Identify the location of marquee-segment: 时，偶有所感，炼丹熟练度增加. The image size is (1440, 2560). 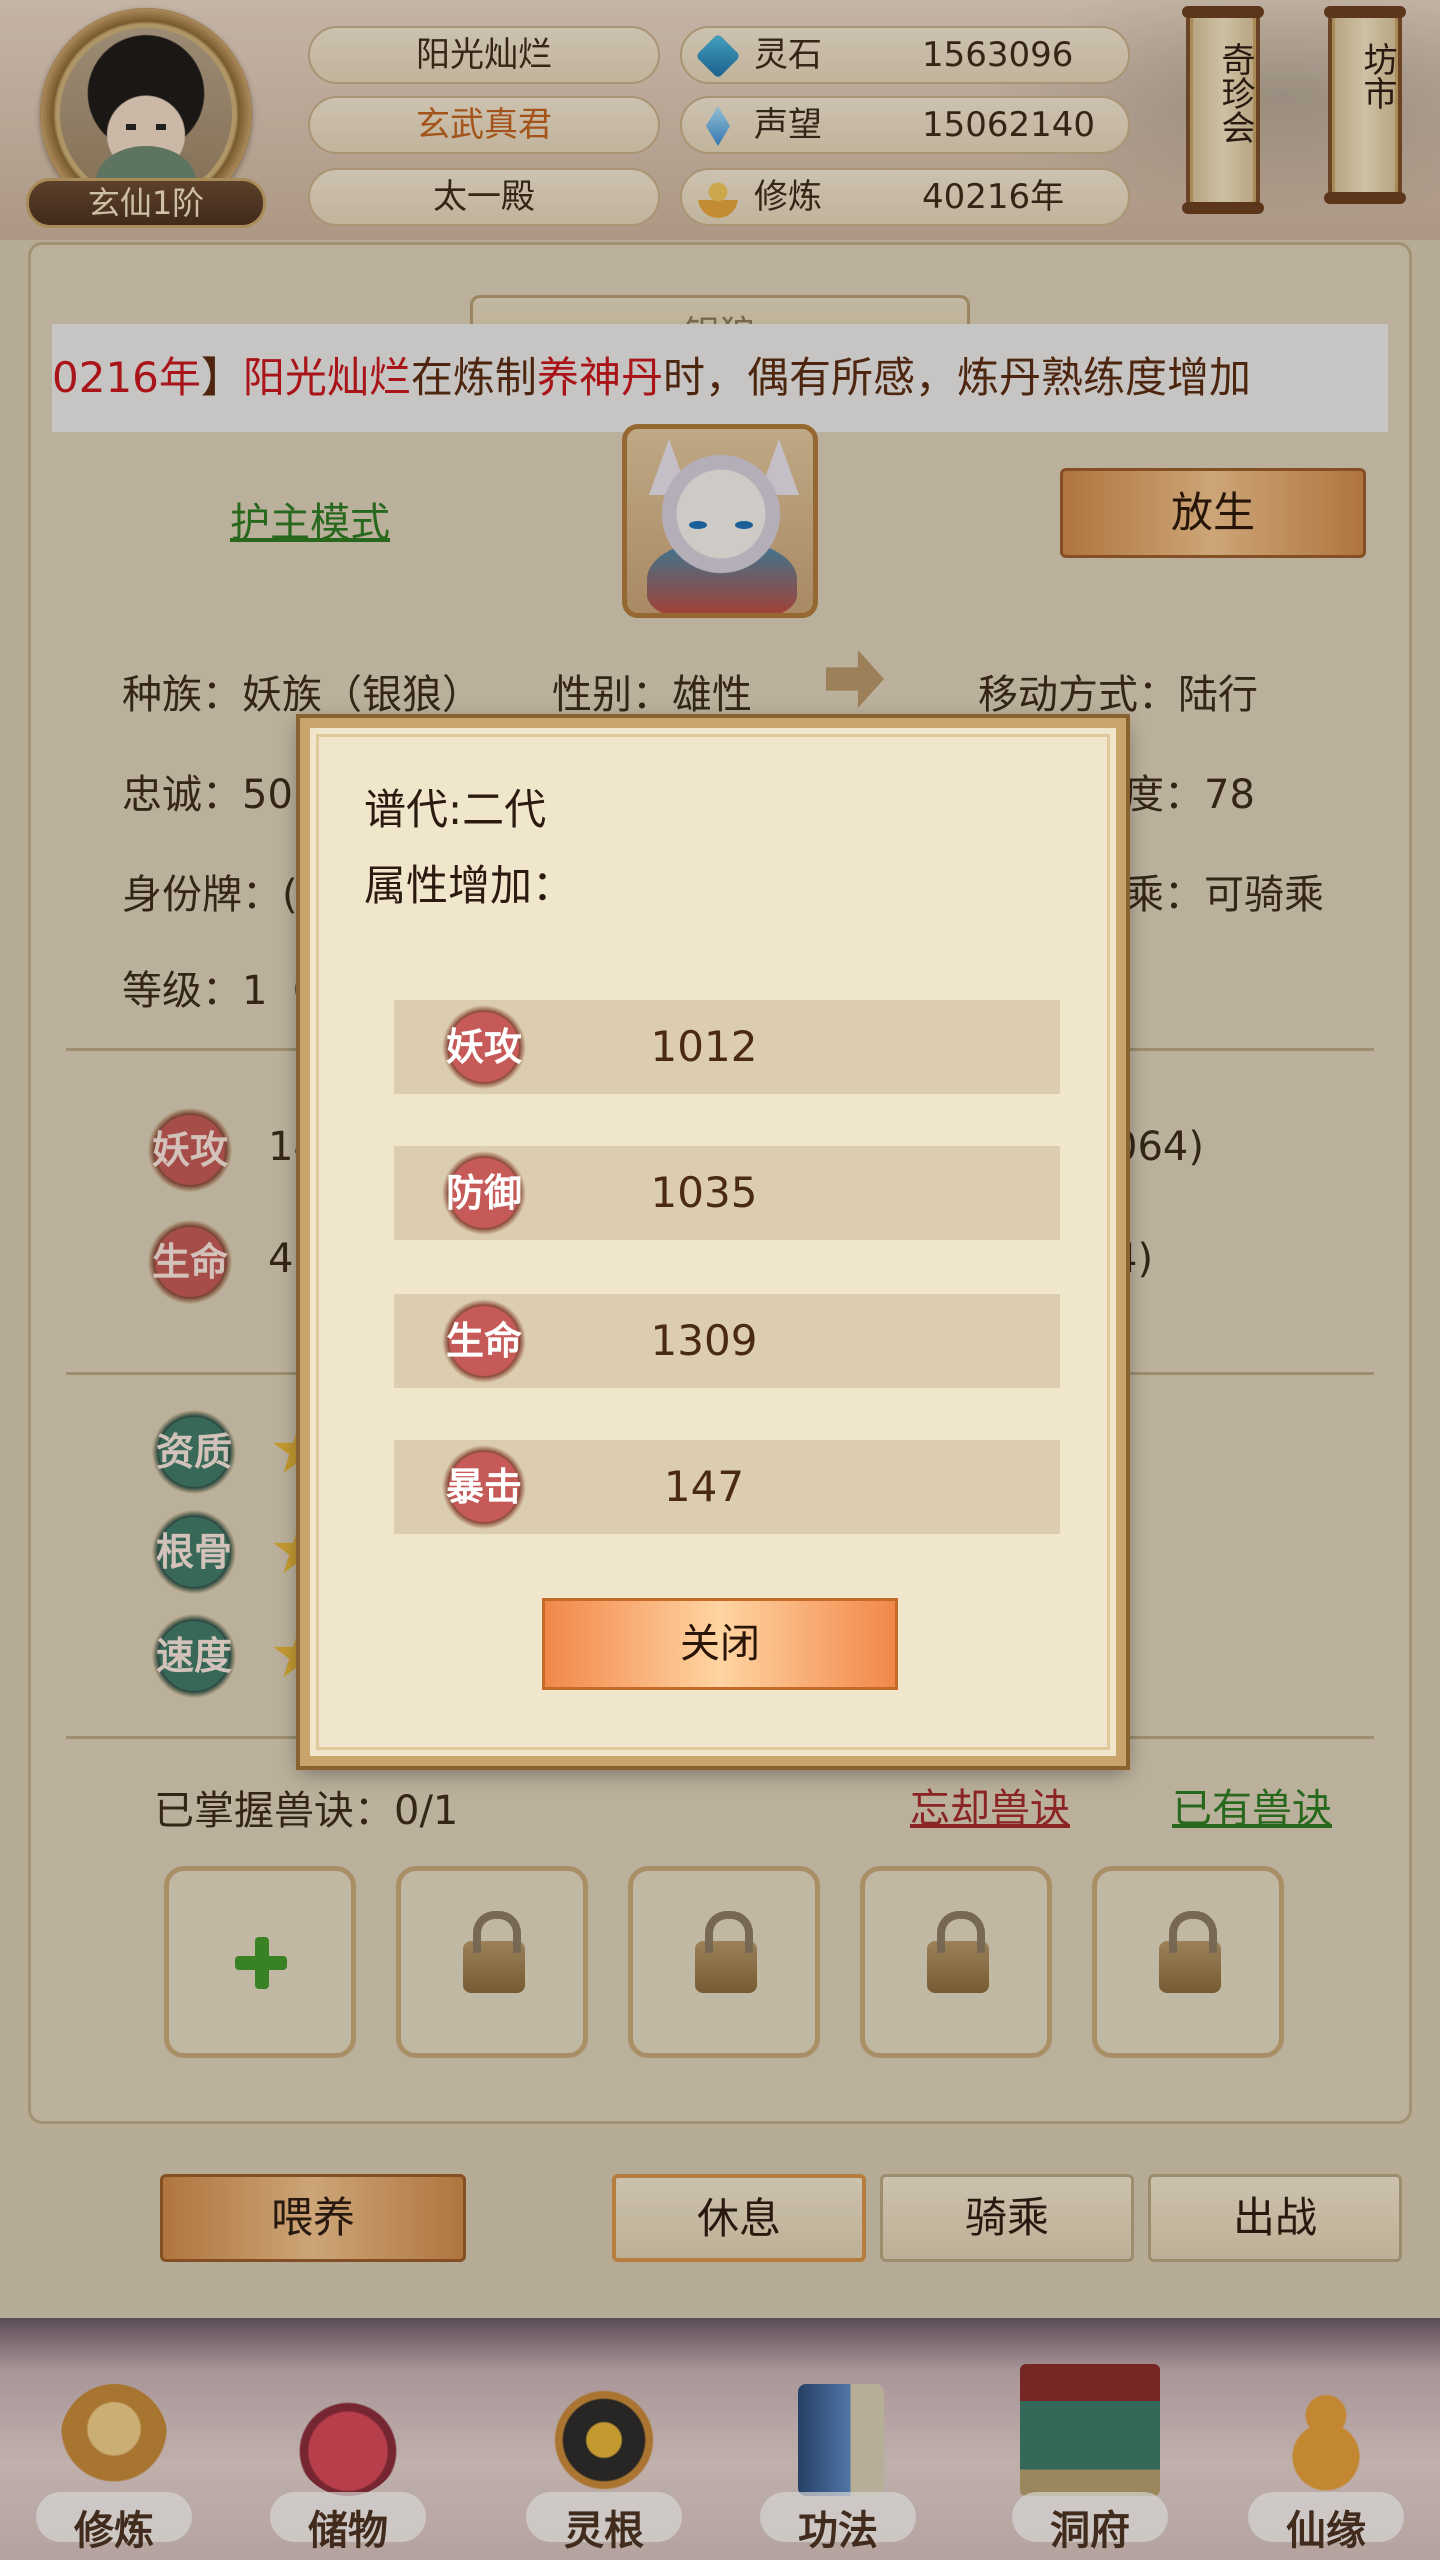
(956, 377).